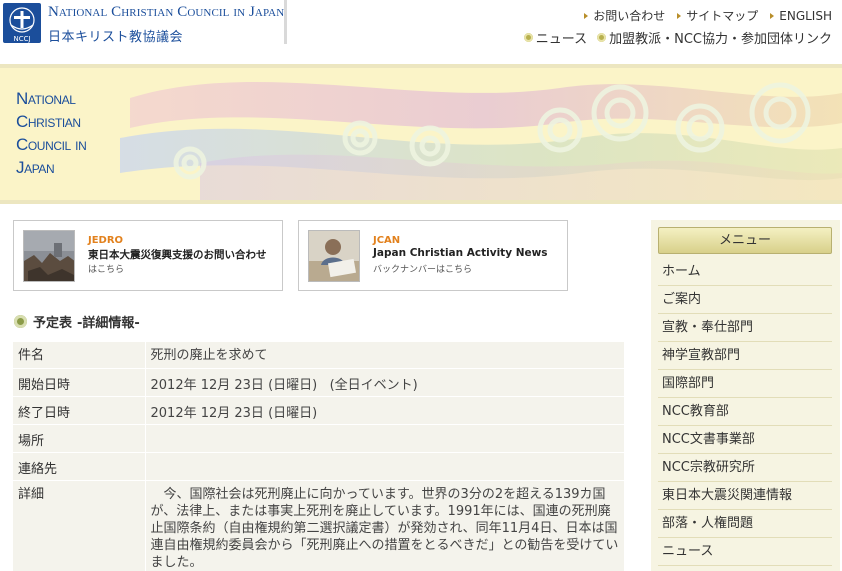  Describe the element at coordinates (745, 552) in the screenshot. I see `sidebar-item-news: ニュース` at that location.